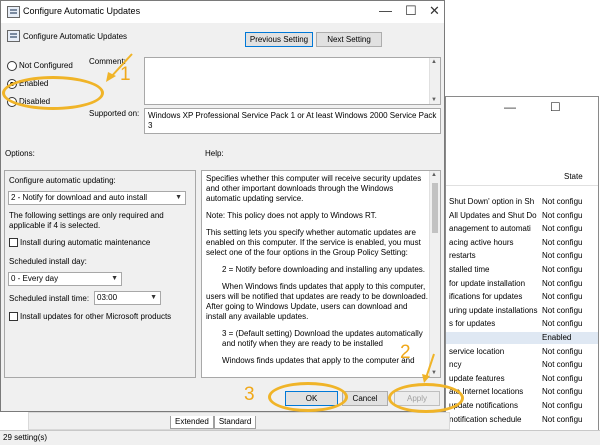 The image size is (600, 445). What do you see at coordinates (573, 176) in the screenshot?
I see `state-column-header: State` at bounding box center [573, 176].